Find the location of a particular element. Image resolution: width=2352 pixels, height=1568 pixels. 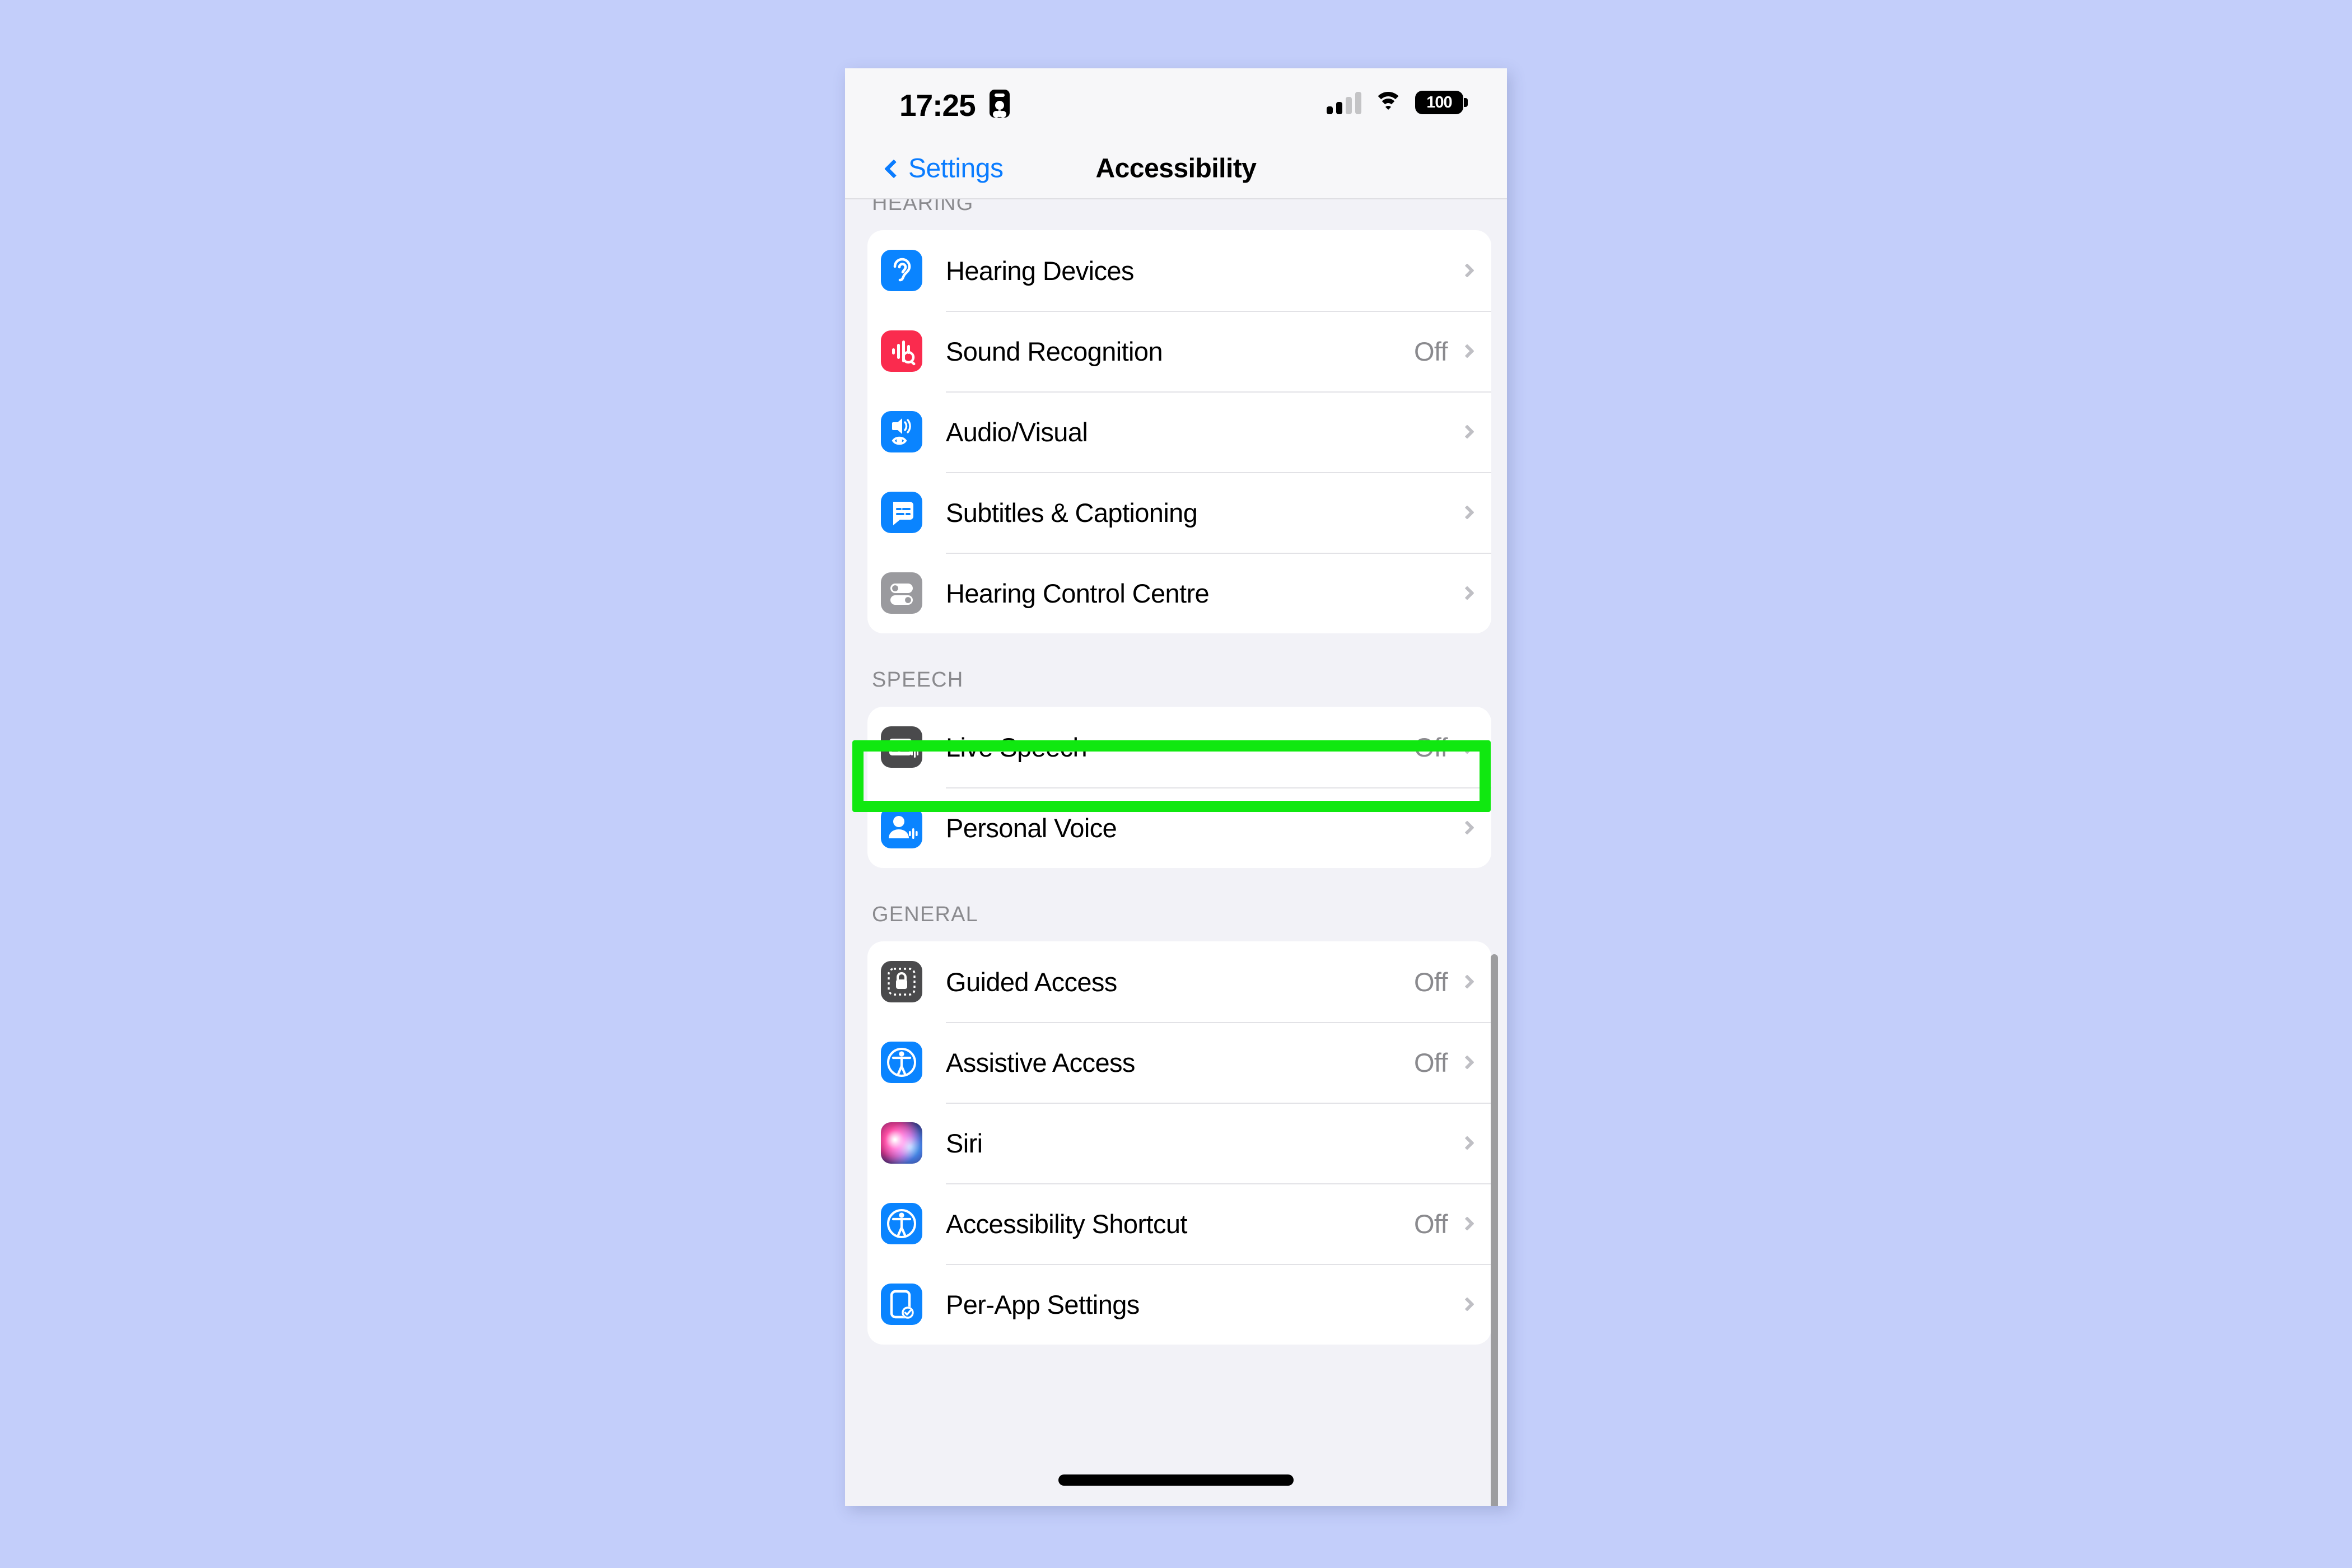

row-per-app-settings: Per-App Settings is located at coordinates (1179, 1305).